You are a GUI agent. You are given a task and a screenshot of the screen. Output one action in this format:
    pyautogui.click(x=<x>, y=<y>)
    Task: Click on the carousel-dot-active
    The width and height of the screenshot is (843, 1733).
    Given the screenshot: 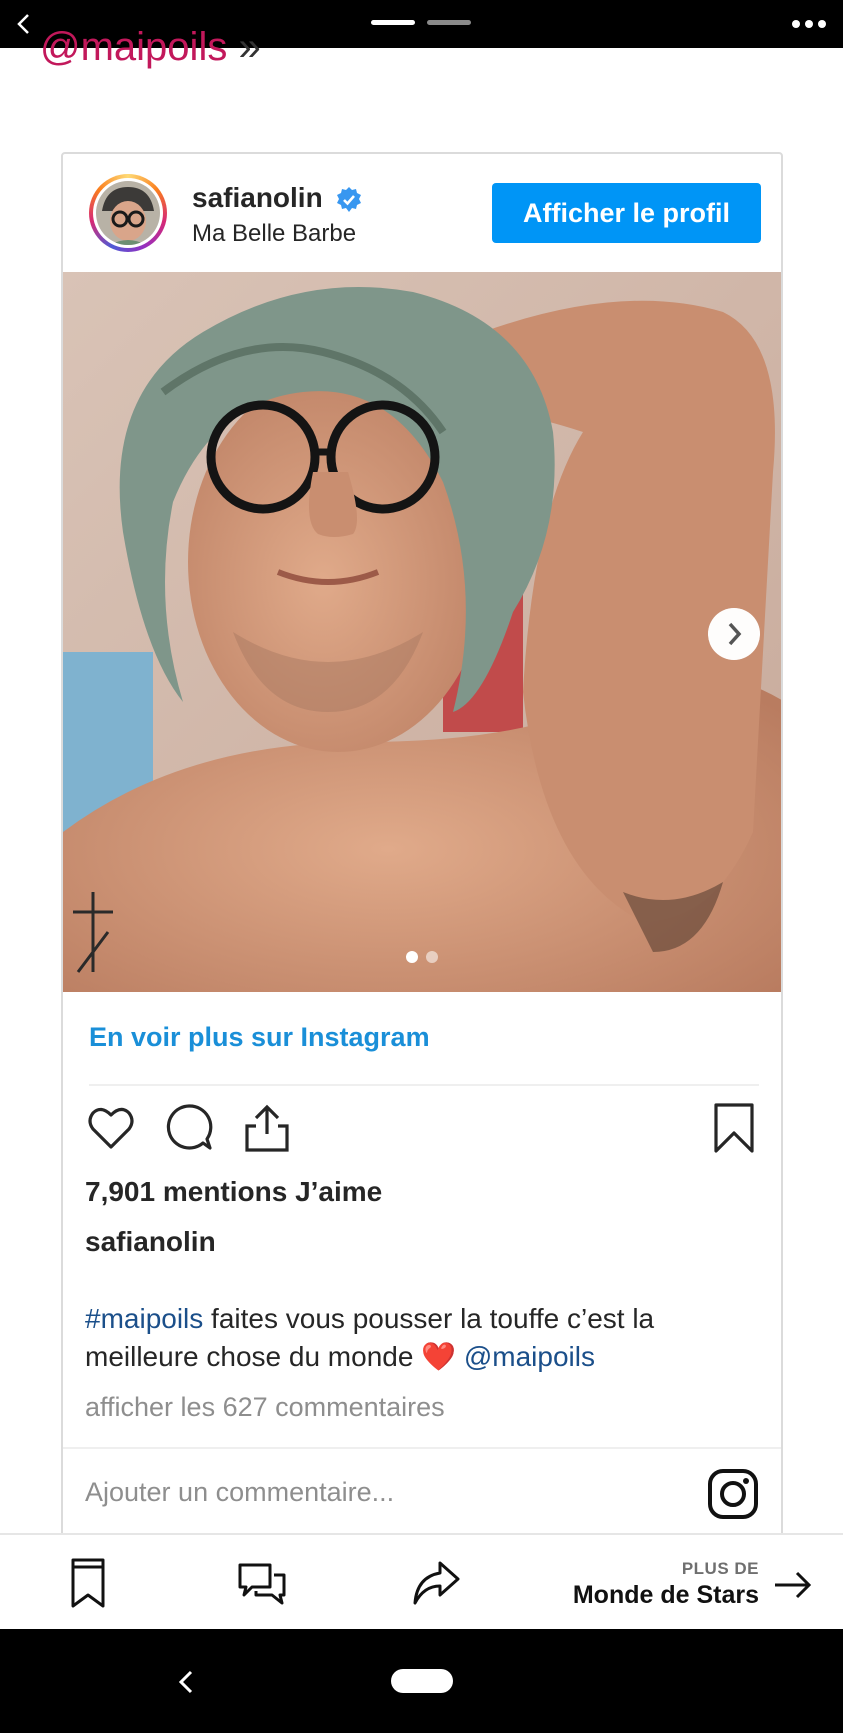 What is the action you would take?
    pyautogui.click(x=412, y=957)
    